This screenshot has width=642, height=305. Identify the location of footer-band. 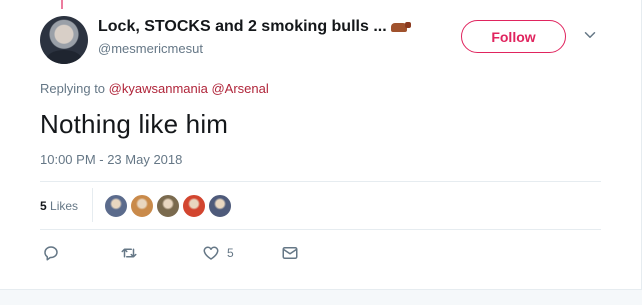
(321, 297).